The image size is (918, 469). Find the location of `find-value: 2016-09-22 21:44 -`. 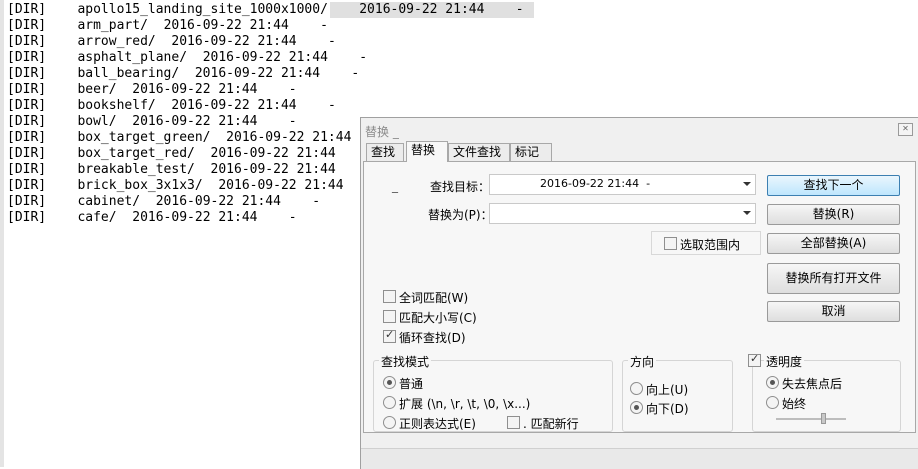

find-value: 2016-09-22 21:44 - is located at coordinates (595, 183).